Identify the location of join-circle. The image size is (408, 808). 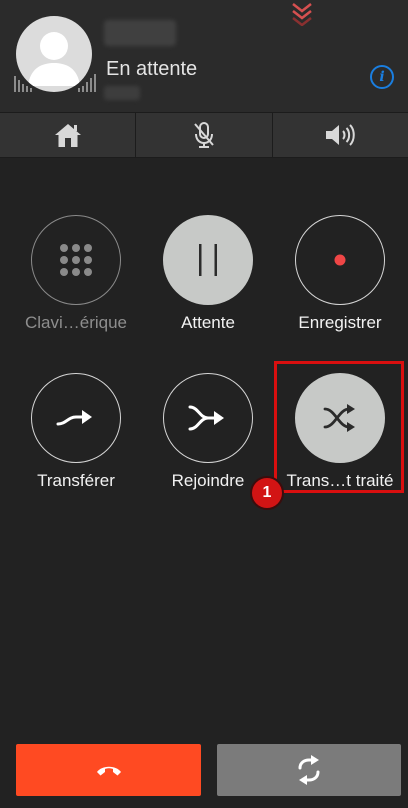
(208, 418).